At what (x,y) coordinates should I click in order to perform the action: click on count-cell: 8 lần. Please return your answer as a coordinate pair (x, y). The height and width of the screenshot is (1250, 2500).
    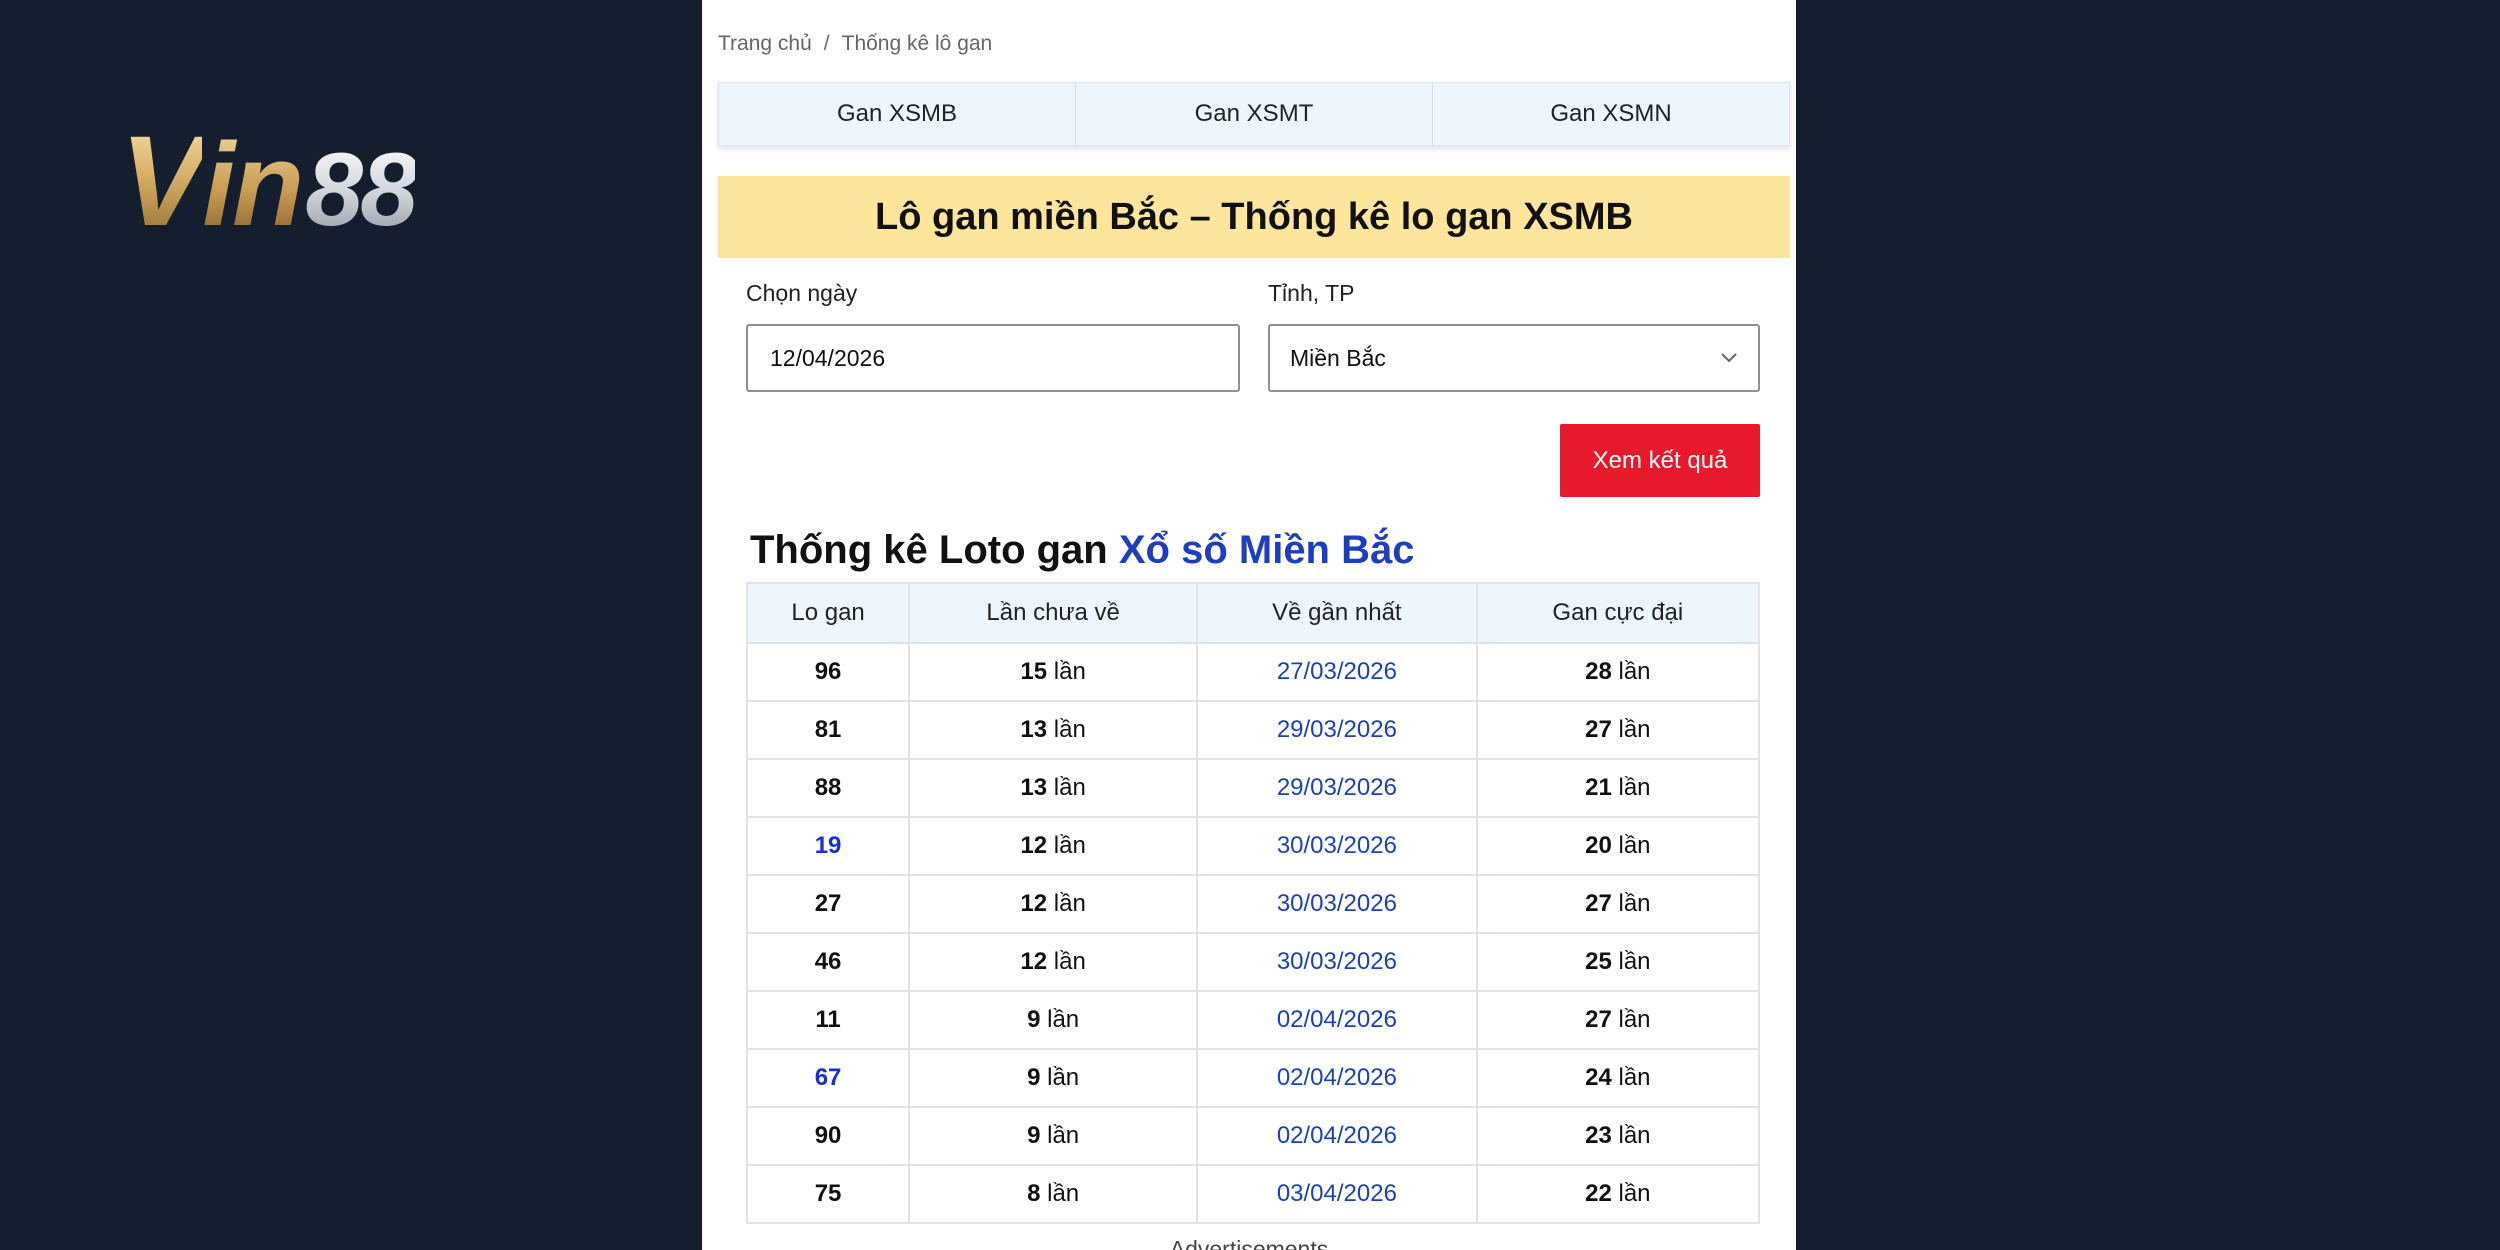
    Looking at the image, I should click on (1053, 1194).